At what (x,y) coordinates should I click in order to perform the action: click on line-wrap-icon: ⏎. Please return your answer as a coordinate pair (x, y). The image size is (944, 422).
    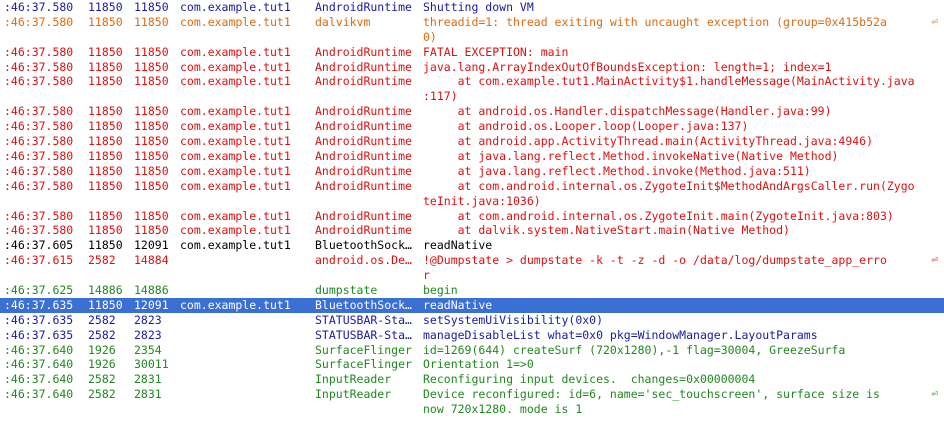
    Looking at the image, I should click on (934, 394).